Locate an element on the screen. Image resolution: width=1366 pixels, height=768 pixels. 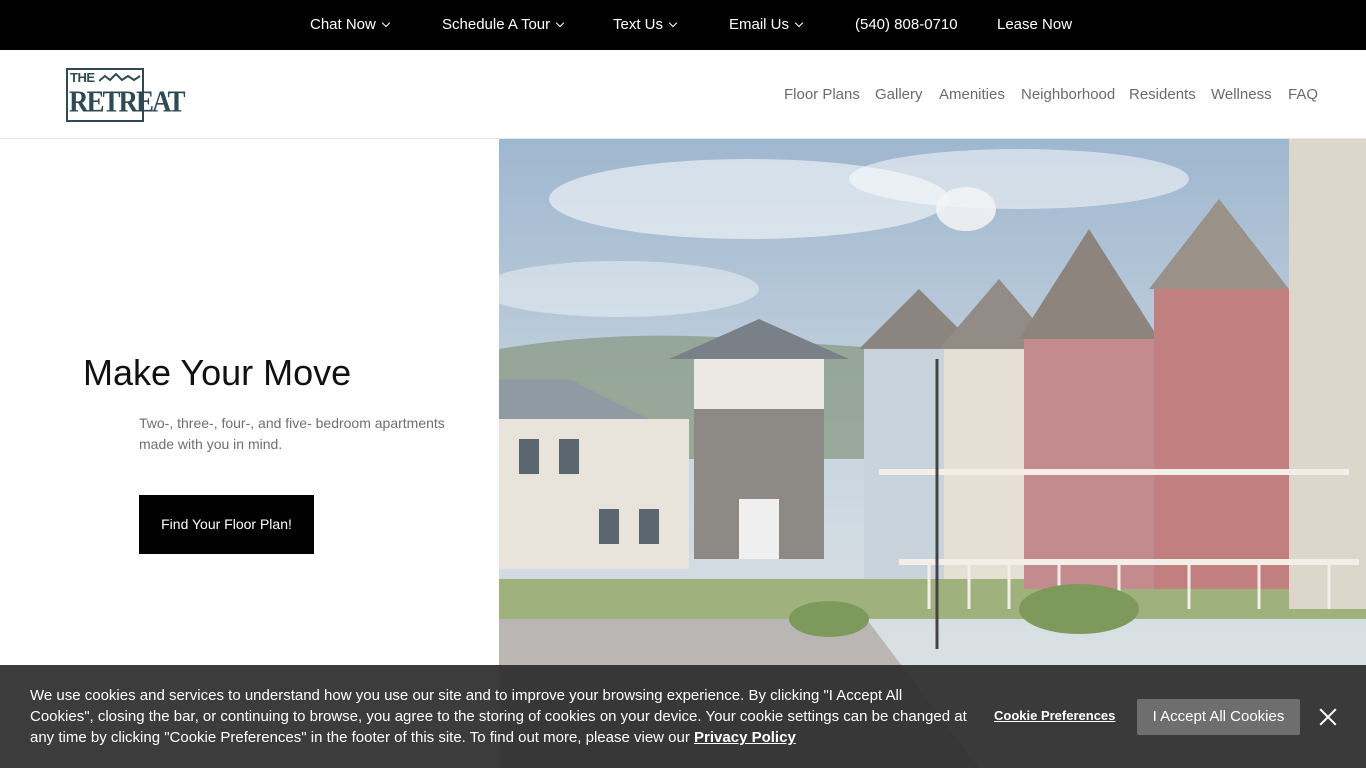
nav-gallery: Gallery is located at coordinates (899, 95).